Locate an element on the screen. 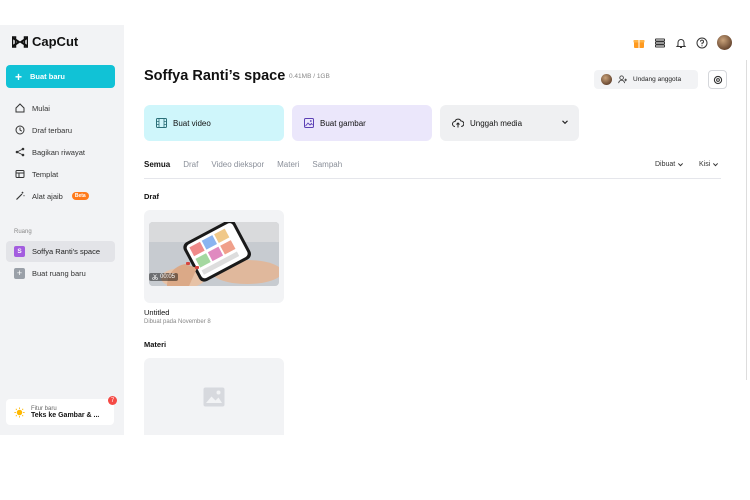 Image resolution: width=750 pixels, height=500 pixels. tab-materials: Materi is located at coordinates (288, 164).